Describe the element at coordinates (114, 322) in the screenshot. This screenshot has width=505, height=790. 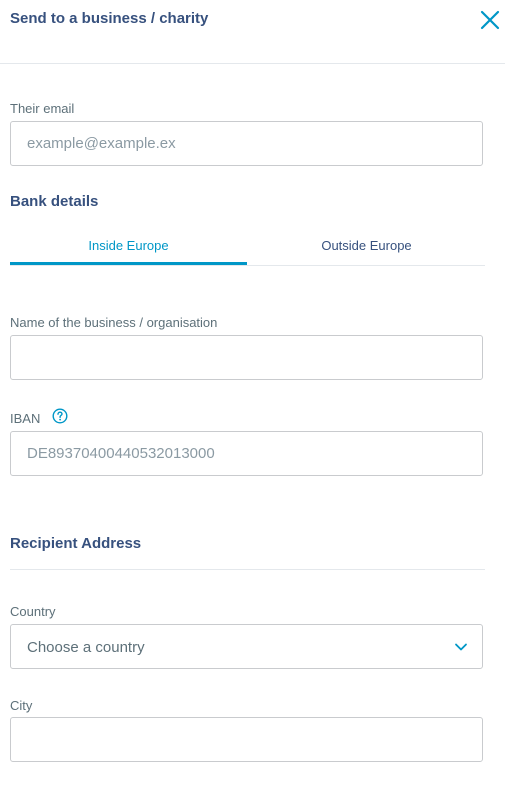
I see `business-name-label: Name of the business / organisation` at that location.